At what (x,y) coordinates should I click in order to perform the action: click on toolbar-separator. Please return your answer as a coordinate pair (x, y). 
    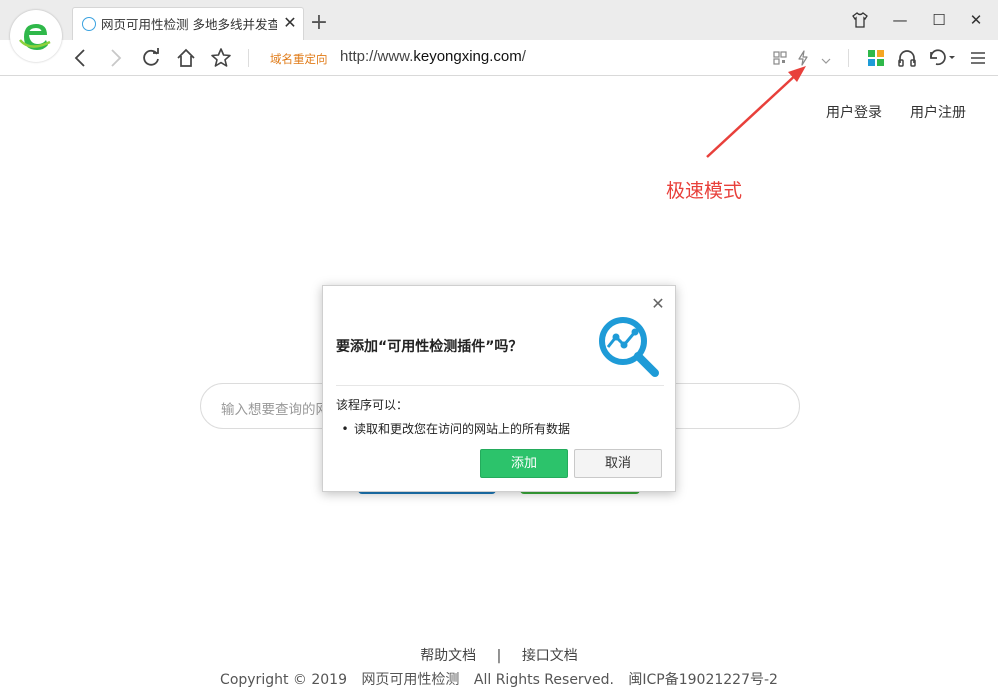
    Looking at the image, I should click on (848, 58).